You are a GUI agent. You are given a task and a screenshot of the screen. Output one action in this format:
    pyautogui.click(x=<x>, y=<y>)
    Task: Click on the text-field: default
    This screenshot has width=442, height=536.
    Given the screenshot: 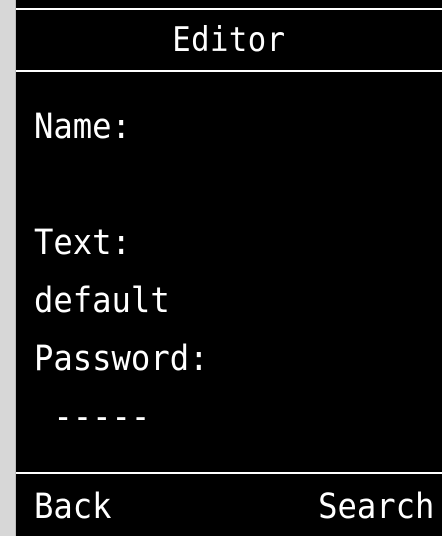 What is the action you would take?
    pyautogui.click(x=102, y=301)
    